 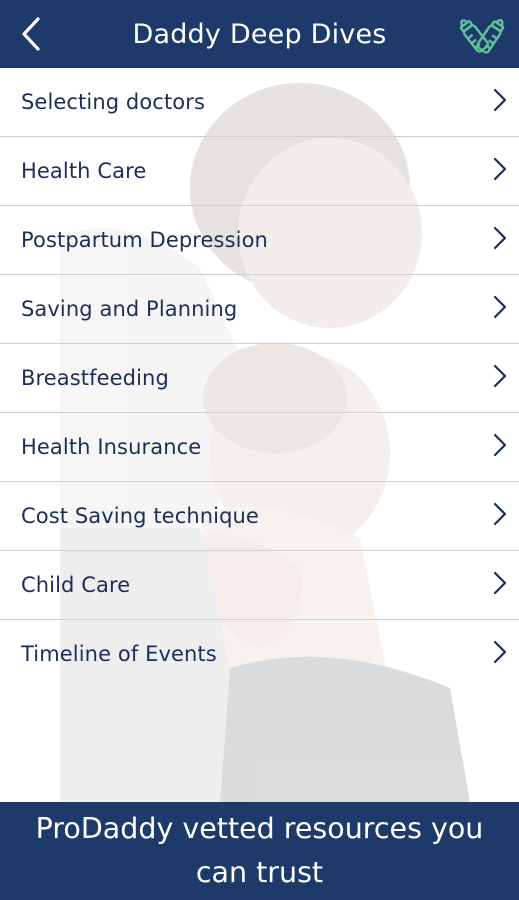 I want to click on menu-item-child-care: Child Care, so click(x=259, y=585).